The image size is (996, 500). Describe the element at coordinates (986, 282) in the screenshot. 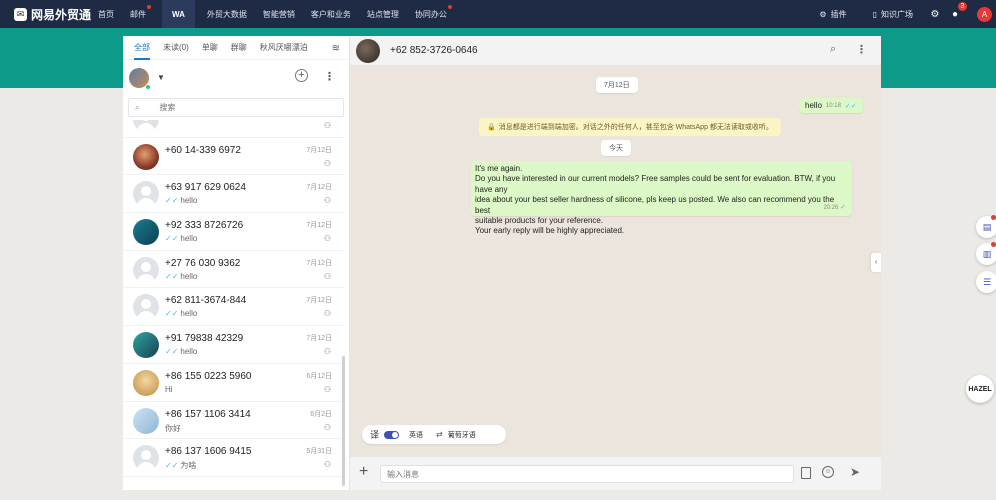

I see `list-icon: ☰` at that location.